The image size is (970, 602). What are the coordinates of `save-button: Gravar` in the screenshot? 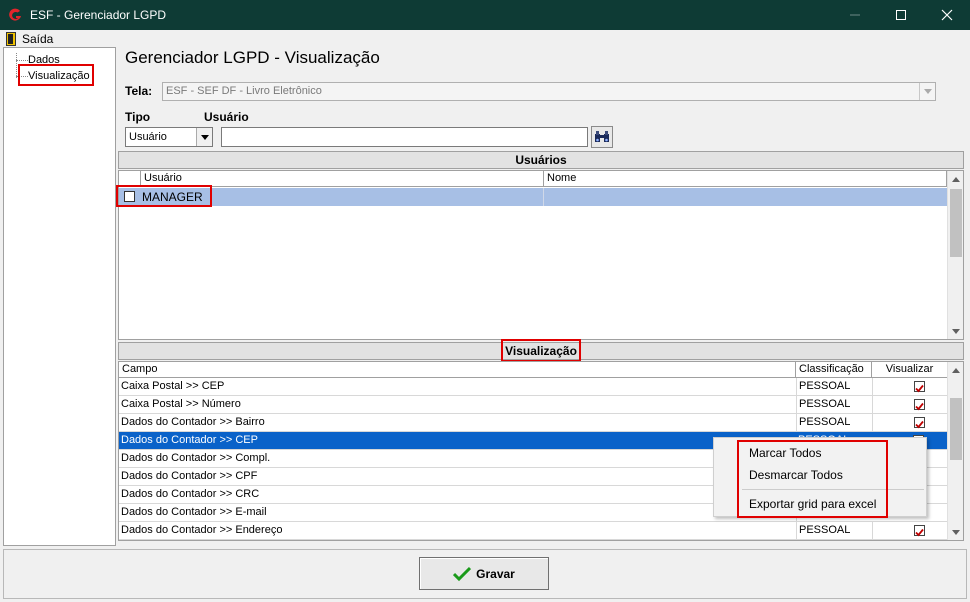 It's located at (484, 573).